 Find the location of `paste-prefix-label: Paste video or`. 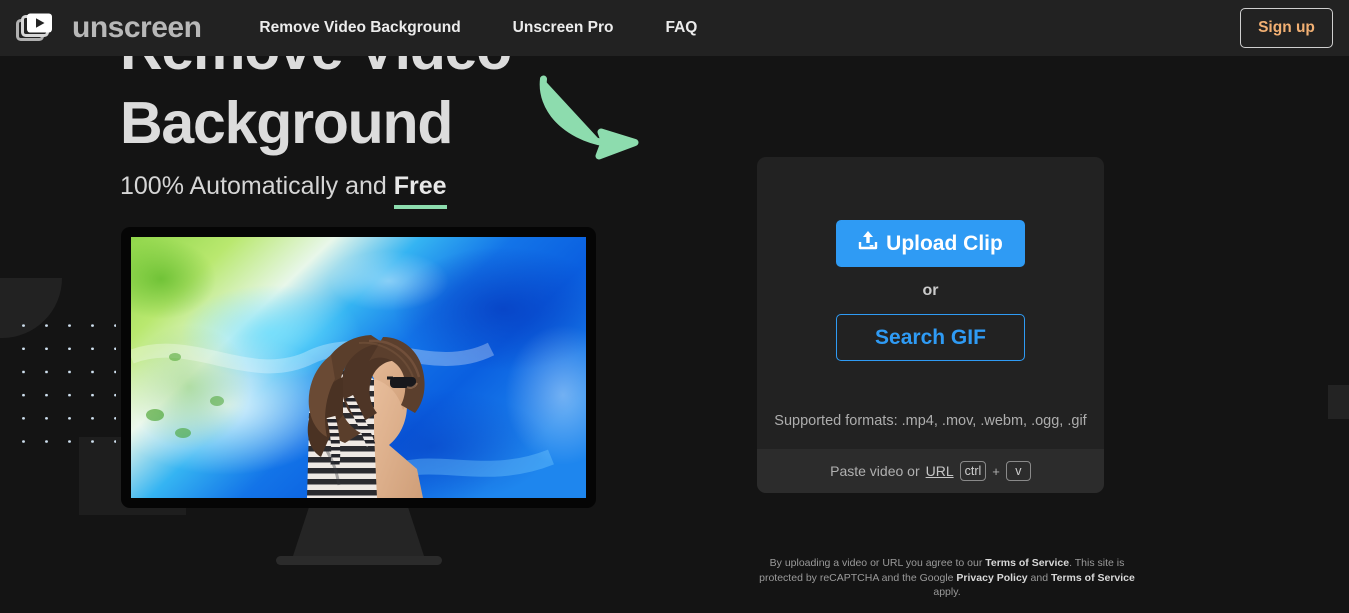

paste-prefix-label: Paste video or is located at coordinates (875, 471).